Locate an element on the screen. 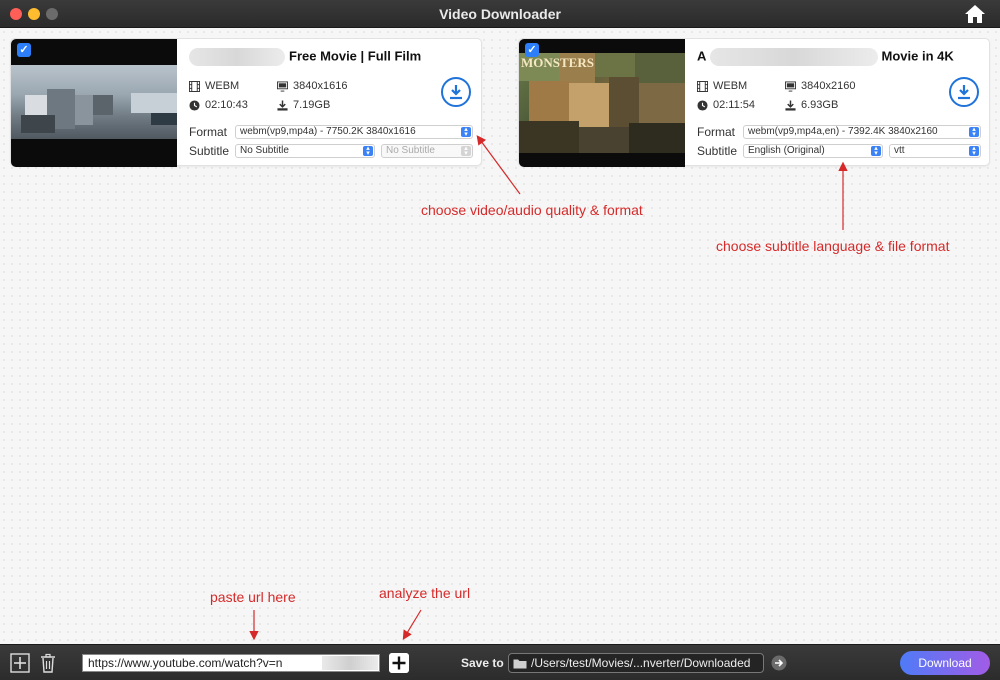 This screenshot has width=1000, height=680. title-bar: Video Downloader is located at coordinates (500, 14).